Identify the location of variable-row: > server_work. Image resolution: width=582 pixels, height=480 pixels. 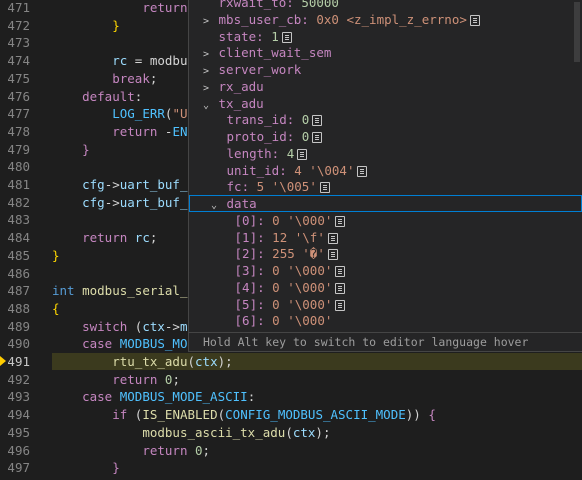
(385, 69).